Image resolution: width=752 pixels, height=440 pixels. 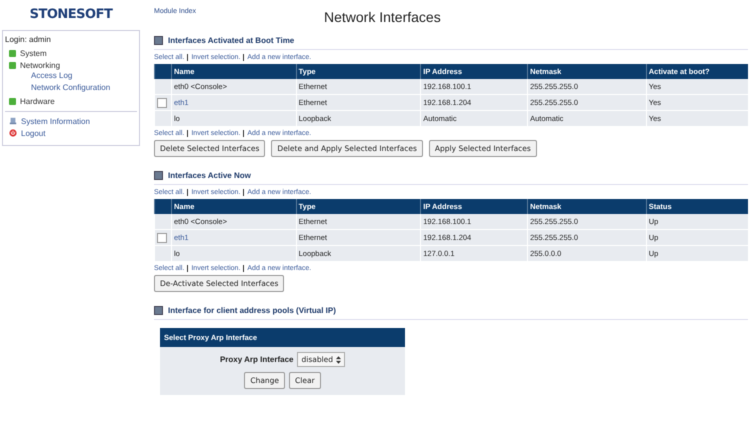 What do you see at coordinates (28, 39) in the screenshot?
I see `login-label: Login: admin` at bounding box center [28, 39].